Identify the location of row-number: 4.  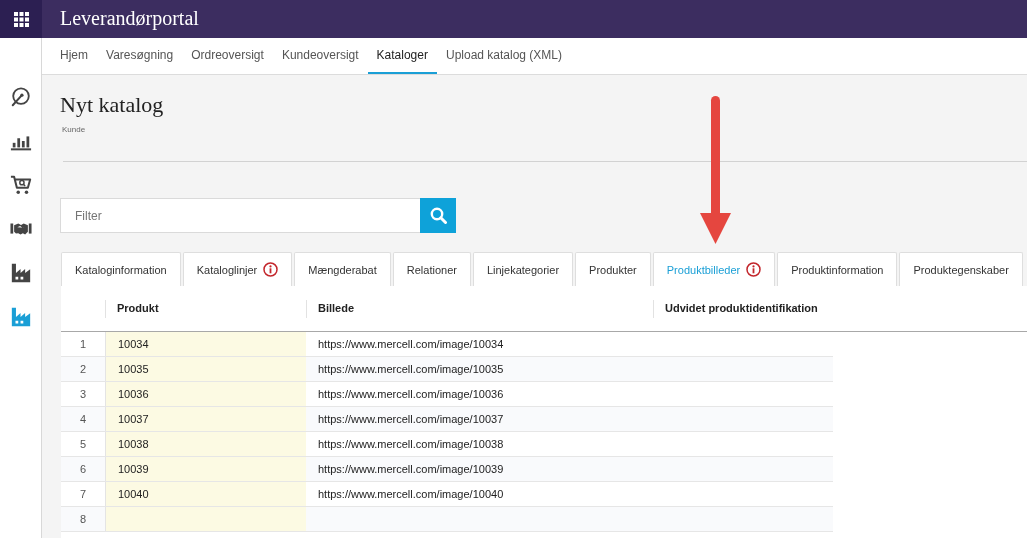
(83, 419).